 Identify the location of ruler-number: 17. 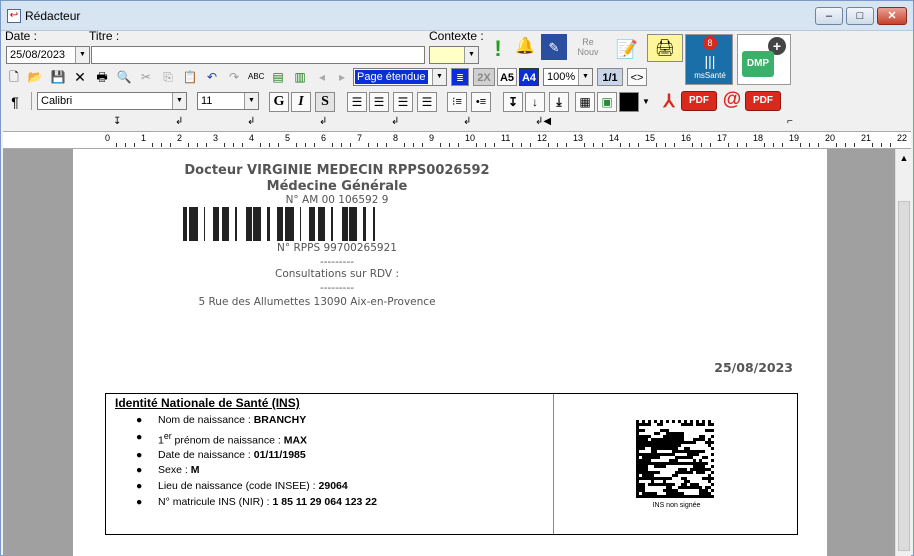
(722, 138).